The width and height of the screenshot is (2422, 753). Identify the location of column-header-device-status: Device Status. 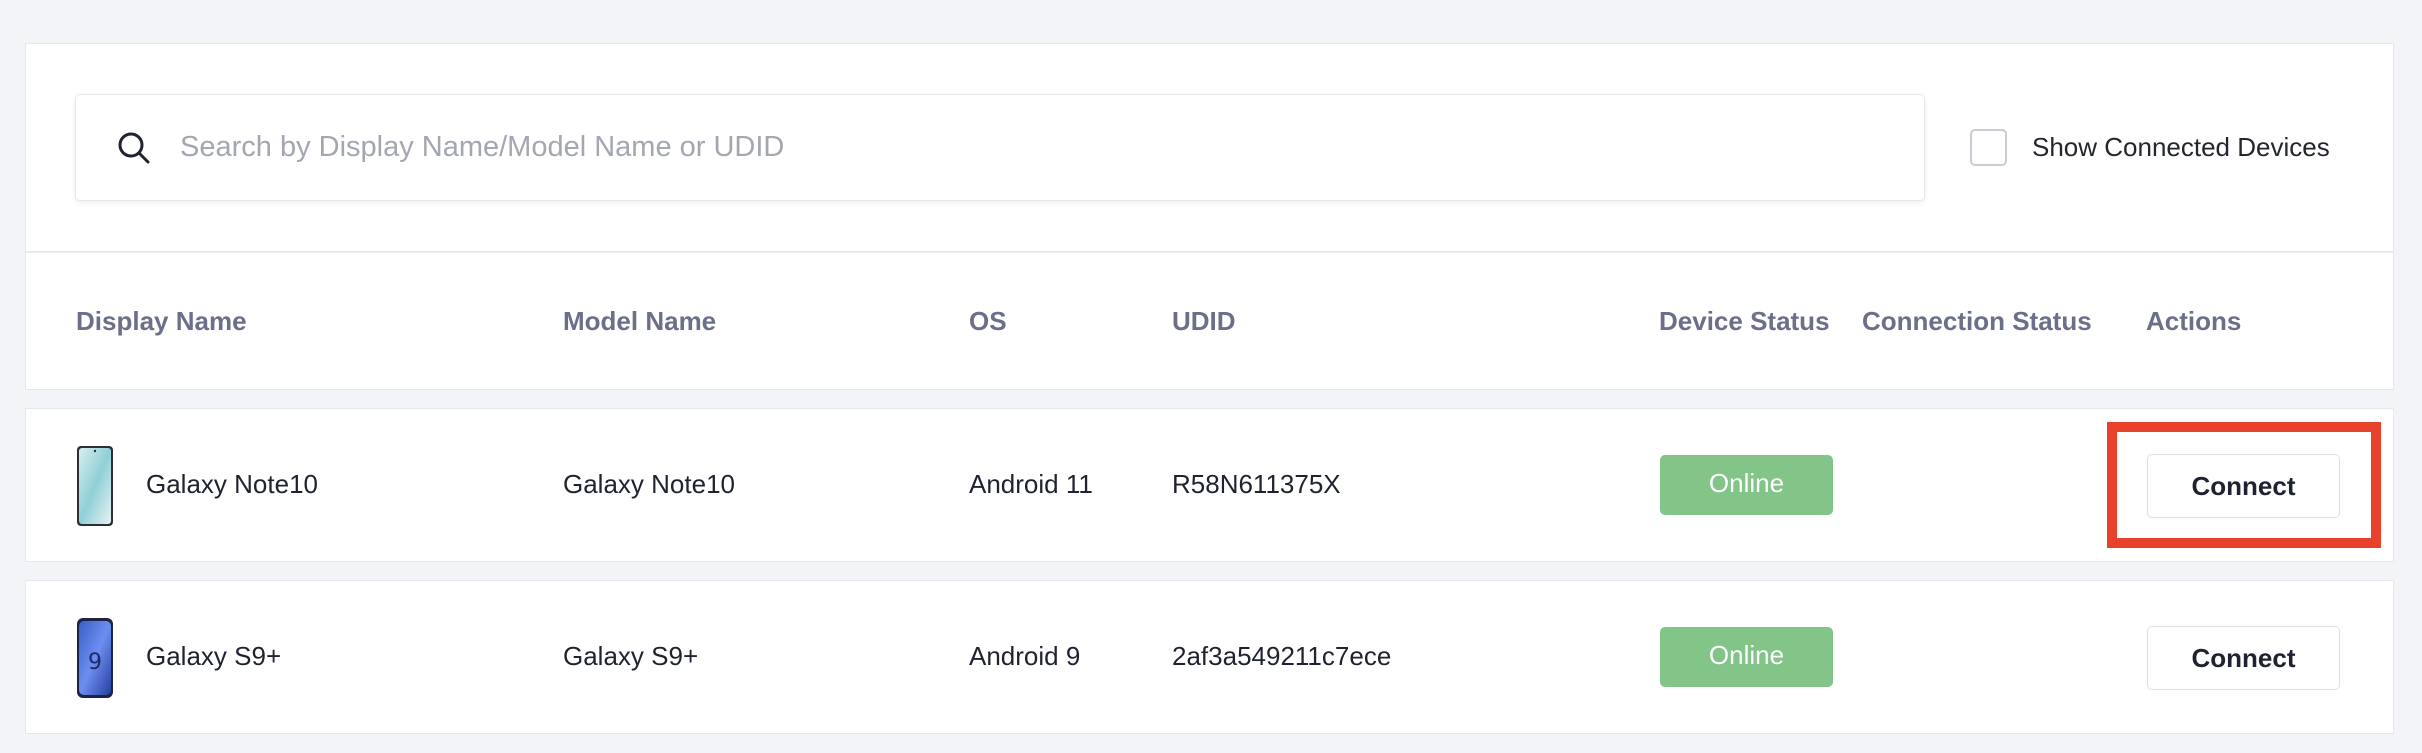
(1744, 321).